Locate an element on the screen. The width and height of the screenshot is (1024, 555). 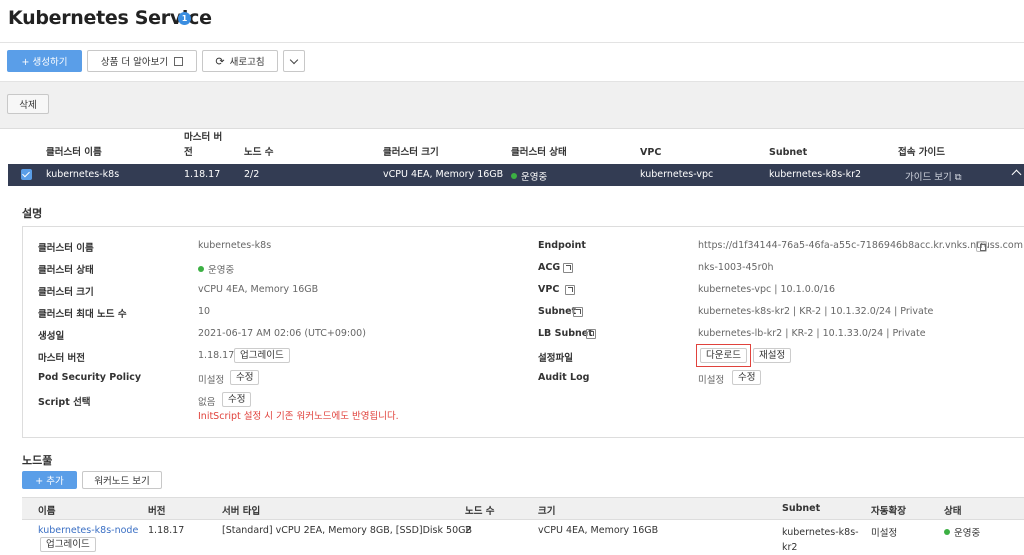
cluster-subnet-cell: kubernetes-k8s-kr2 is located at coordinates (815, 174).